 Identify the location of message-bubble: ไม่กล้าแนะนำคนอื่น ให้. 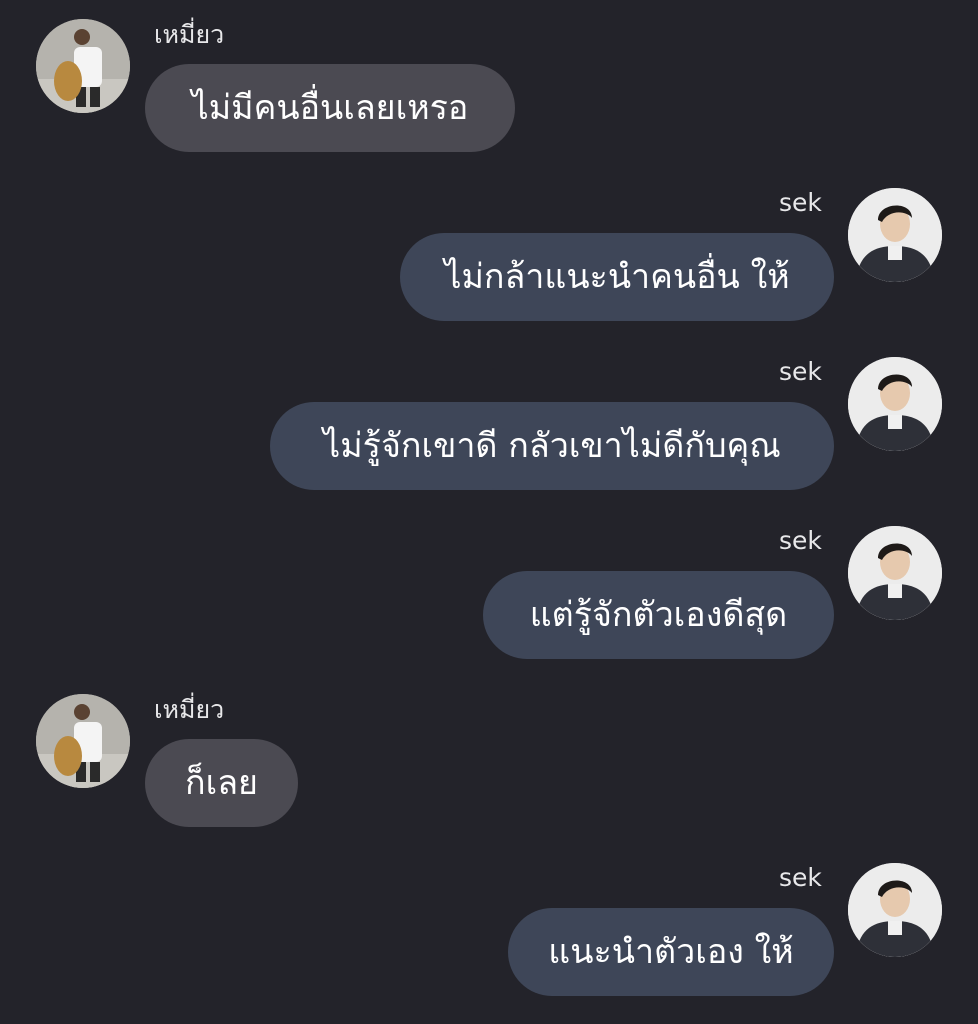
(617, 277).